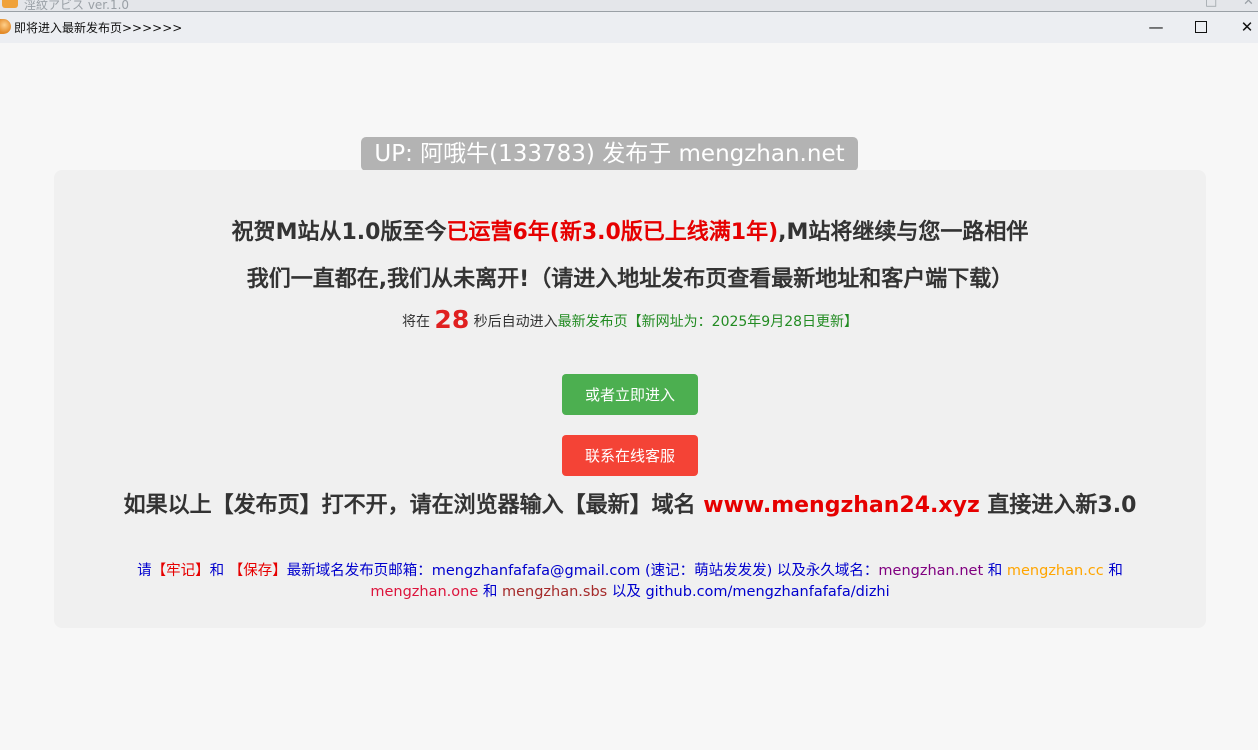 Image resolution: width=1258 pixels, height=750 pixels. Describe the element at coordinates (1211, 4) in the screenshot. I see `background-maximize-icon: □` at that location.